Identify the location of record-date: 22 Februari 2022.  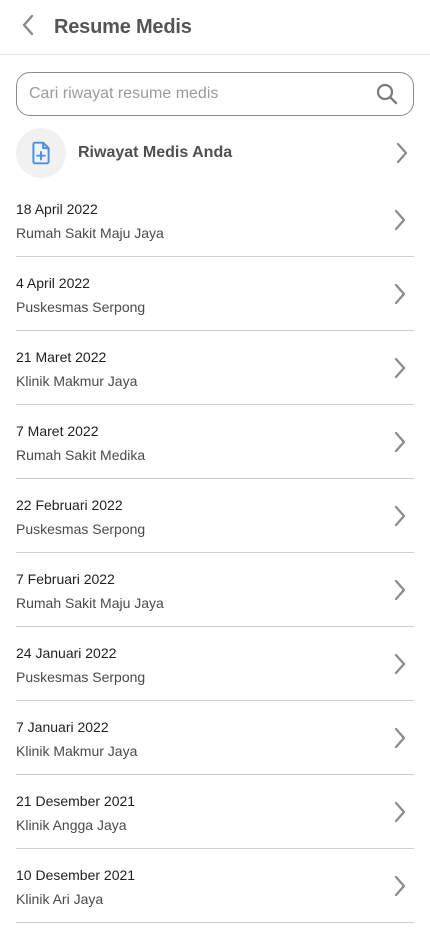
(69, 504).